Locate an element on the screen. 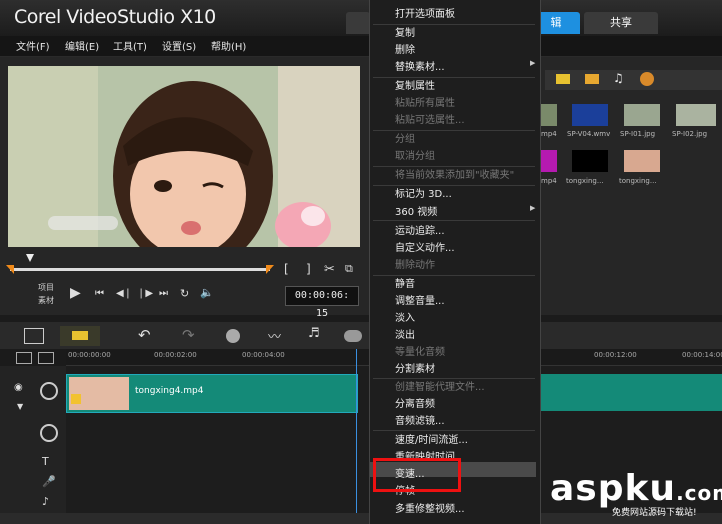 The height and width of the screenshot is (524, 722). mark-out-icon: ] is located at coordinates (308, 269).